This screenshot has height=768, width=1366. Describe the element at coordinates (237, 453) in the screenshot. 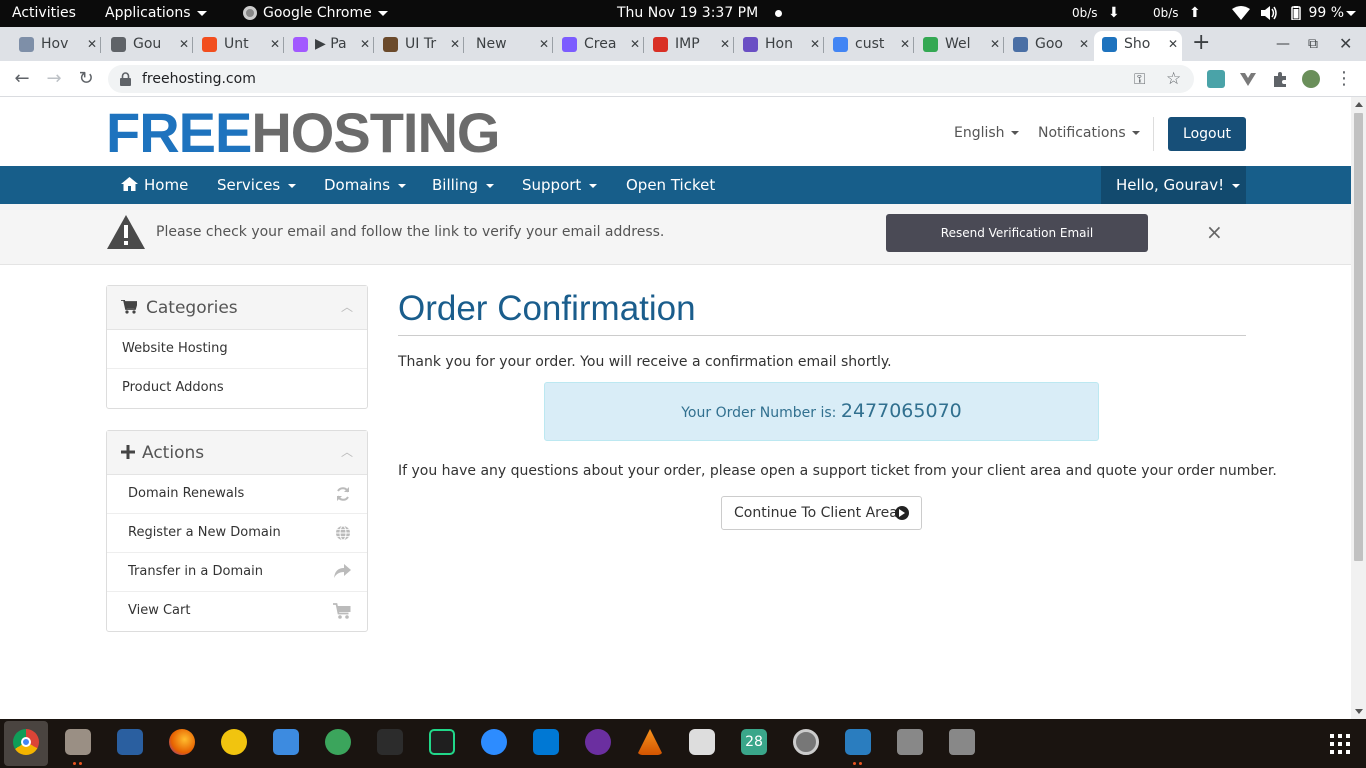

I see `actions-panel-header: Actions ︿` at that location.